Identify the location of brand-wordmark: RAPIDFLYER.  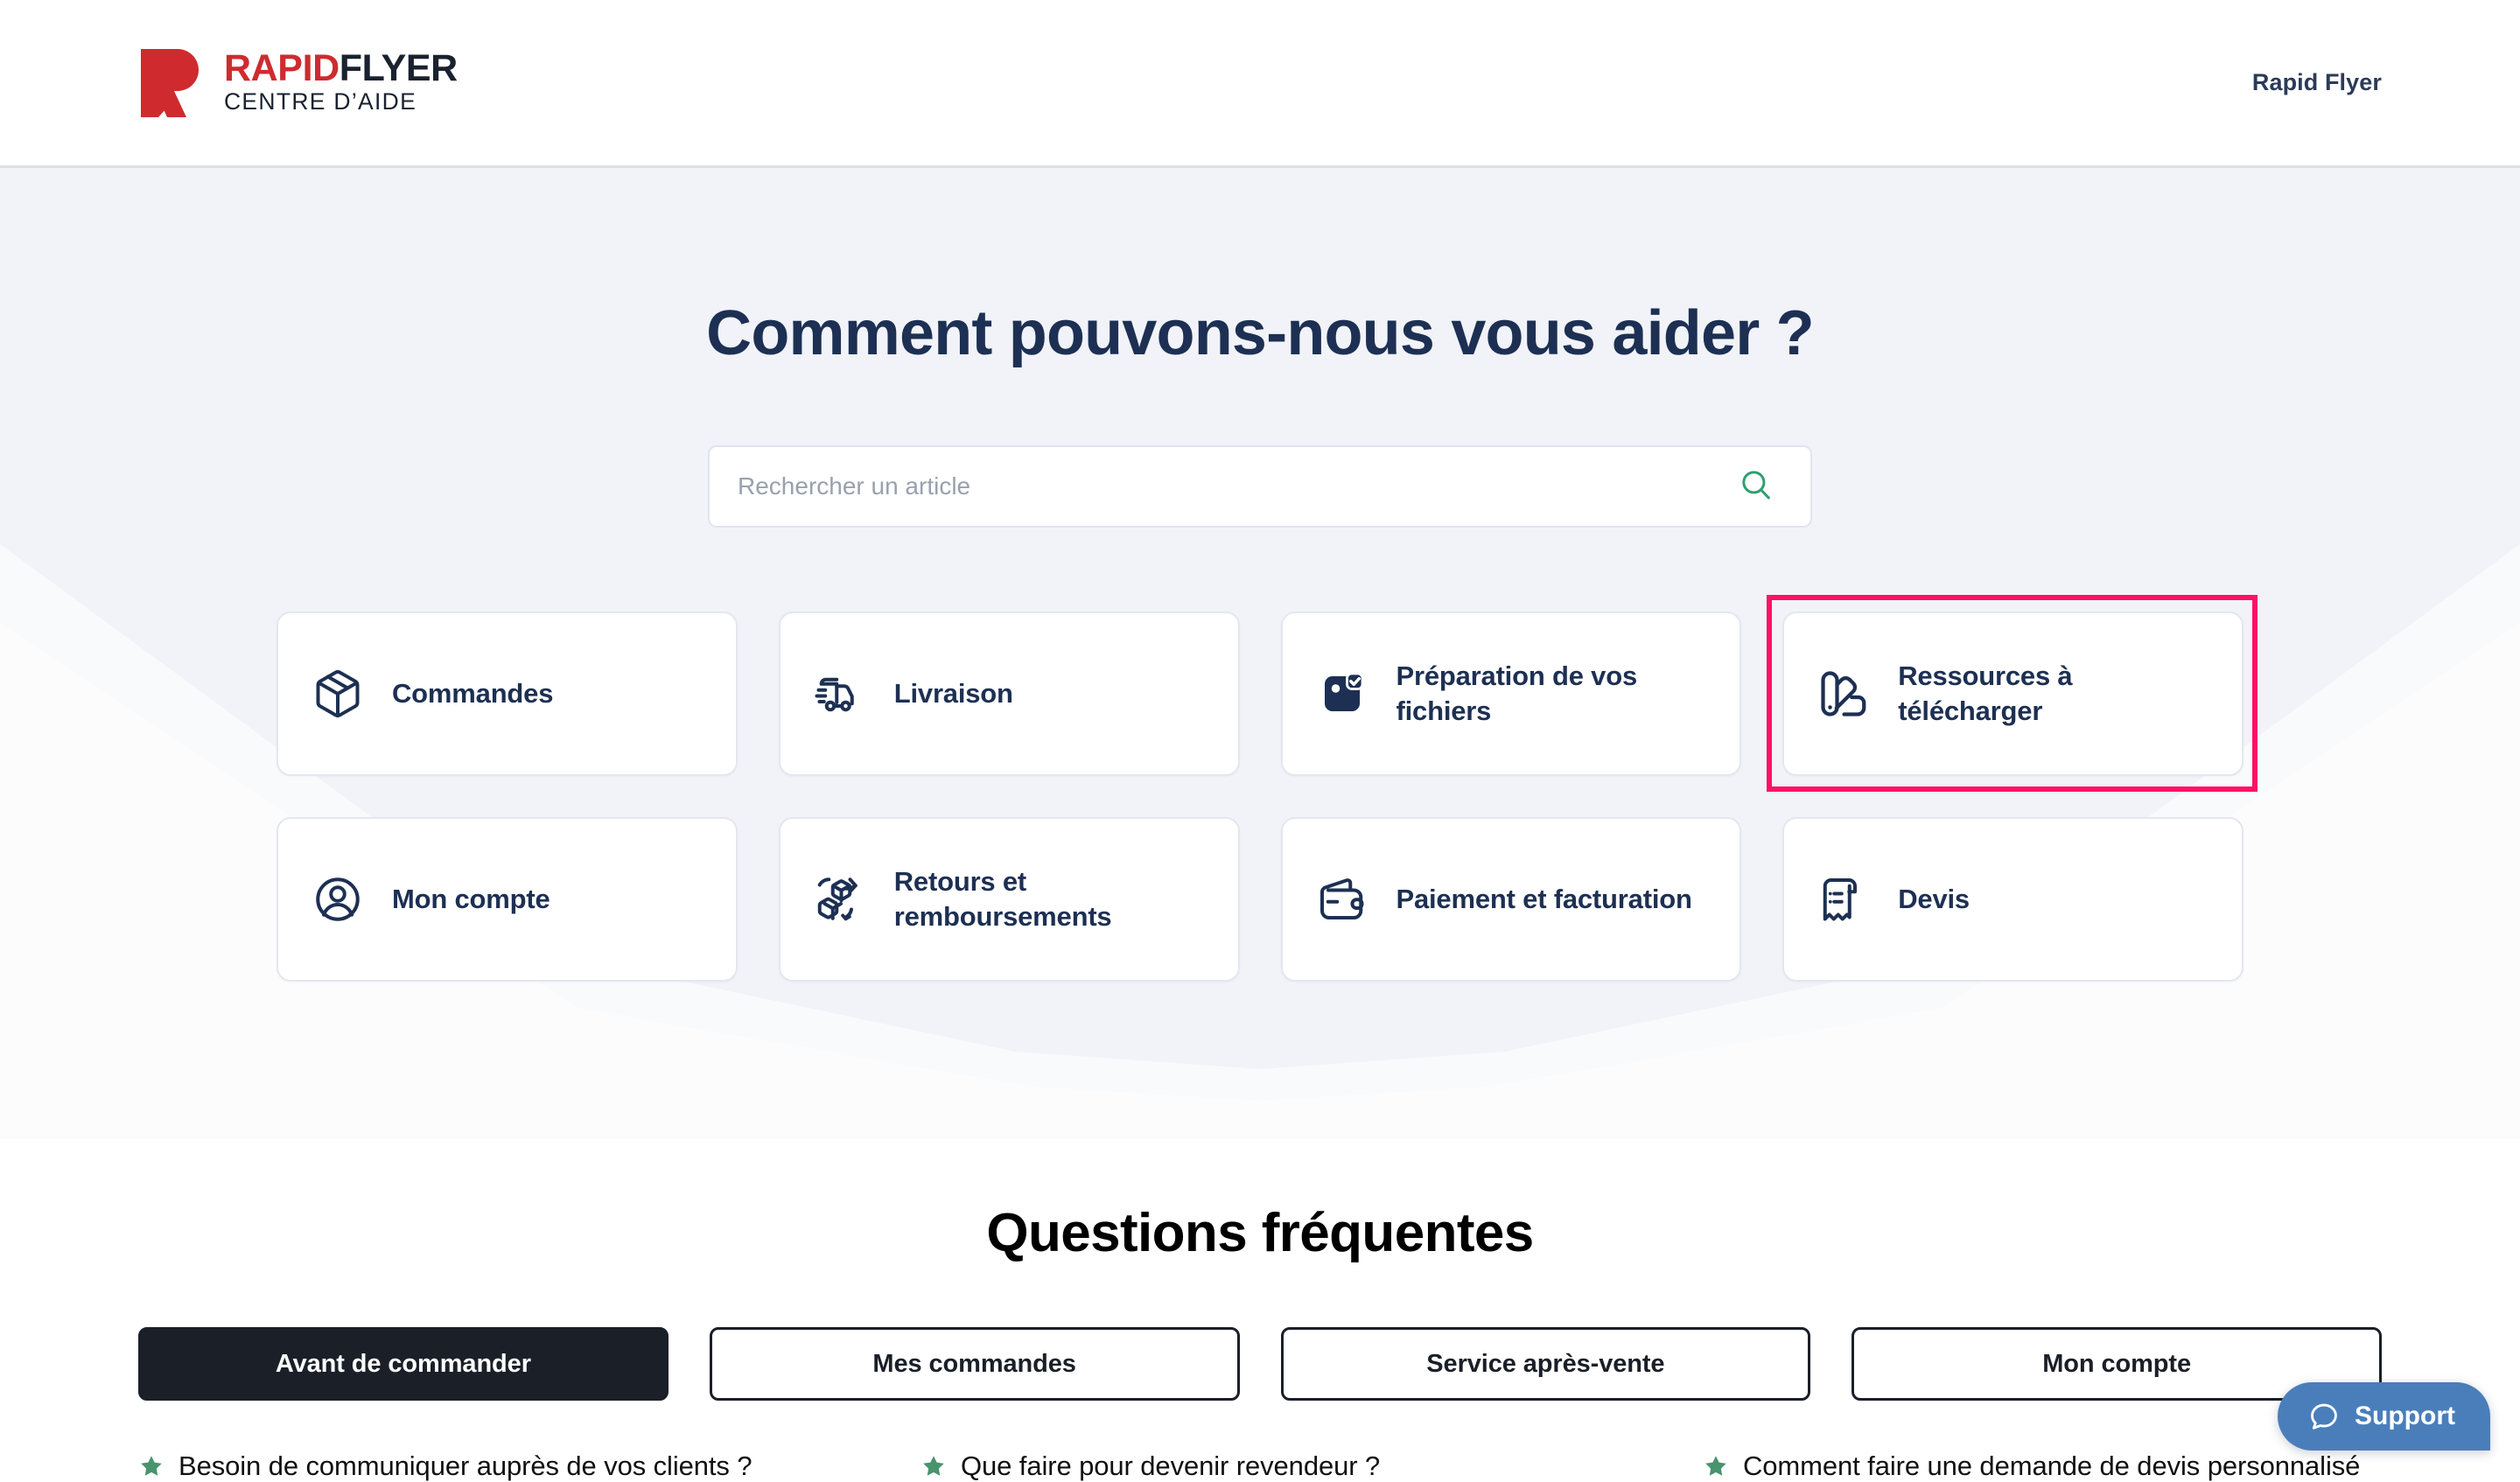
(341, 68).